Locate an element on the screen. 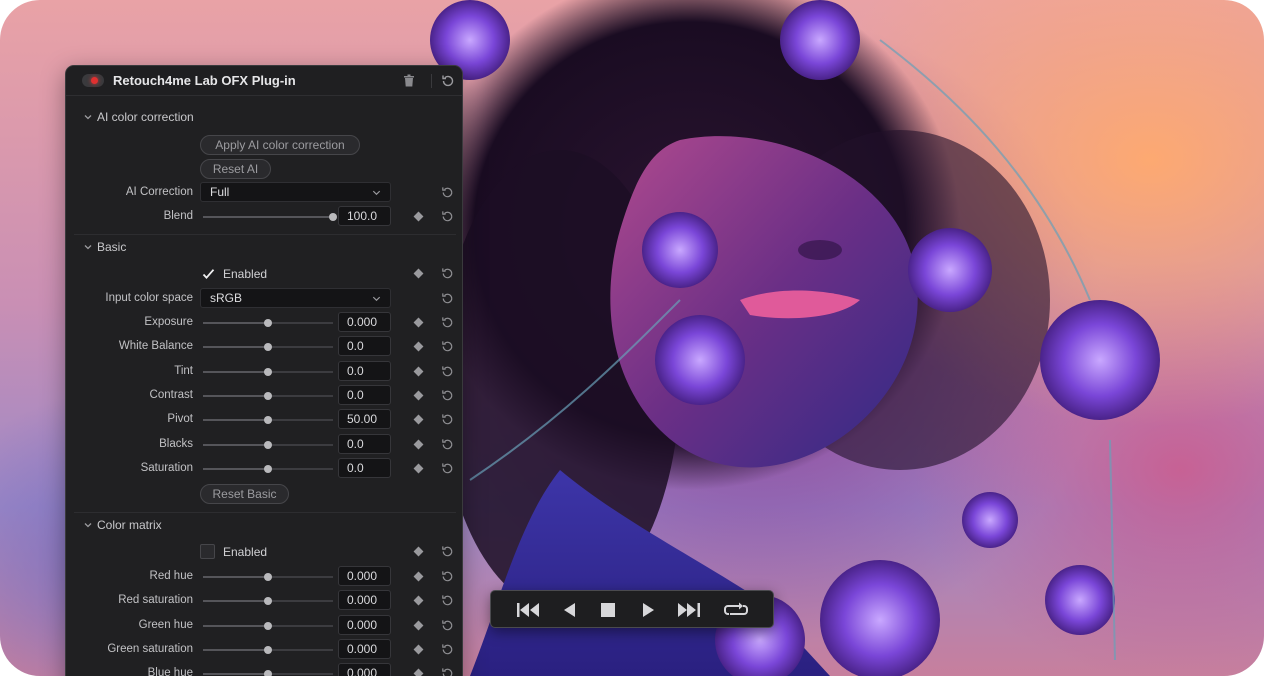 The height and width of the screenshot is (676, 1264). saturation-row: Saturation 0.0 is located at coordinates (264, 469).